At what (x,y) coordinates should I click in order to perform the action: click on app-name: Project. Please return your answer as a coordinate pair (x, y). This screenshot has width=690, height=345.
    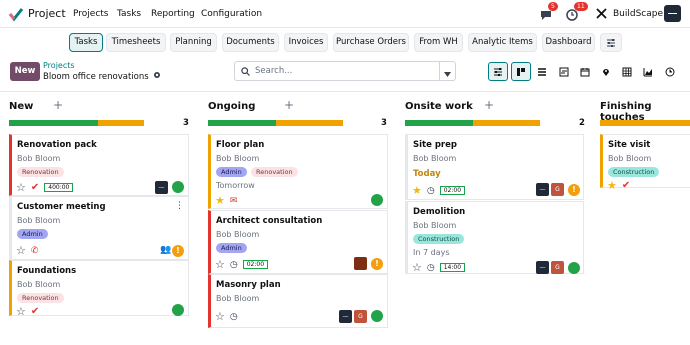
    Looking at the image, I should click on (47, 13).